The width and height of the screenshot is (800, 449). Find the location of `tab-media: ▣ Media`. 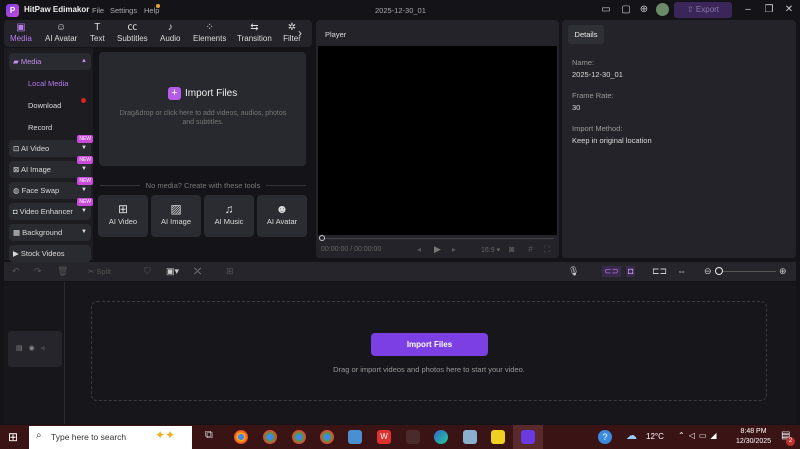

tab-media: ▣ Media is located at coordinates (21, 32).